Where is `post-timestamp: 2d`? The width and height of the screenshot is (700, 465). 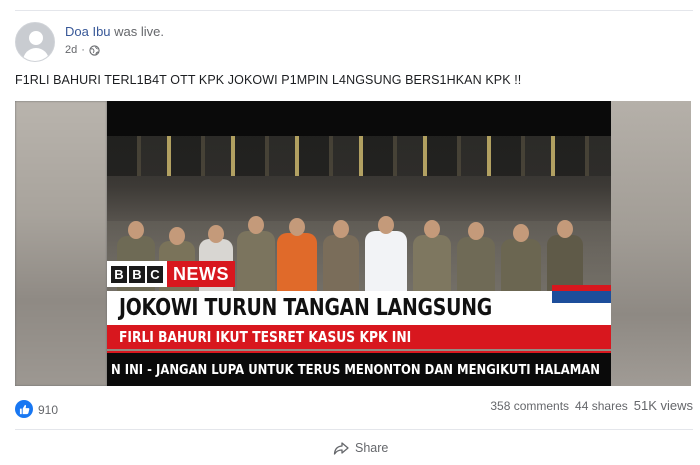
post-timestamp: 2d is located at coordinates (71, 50).